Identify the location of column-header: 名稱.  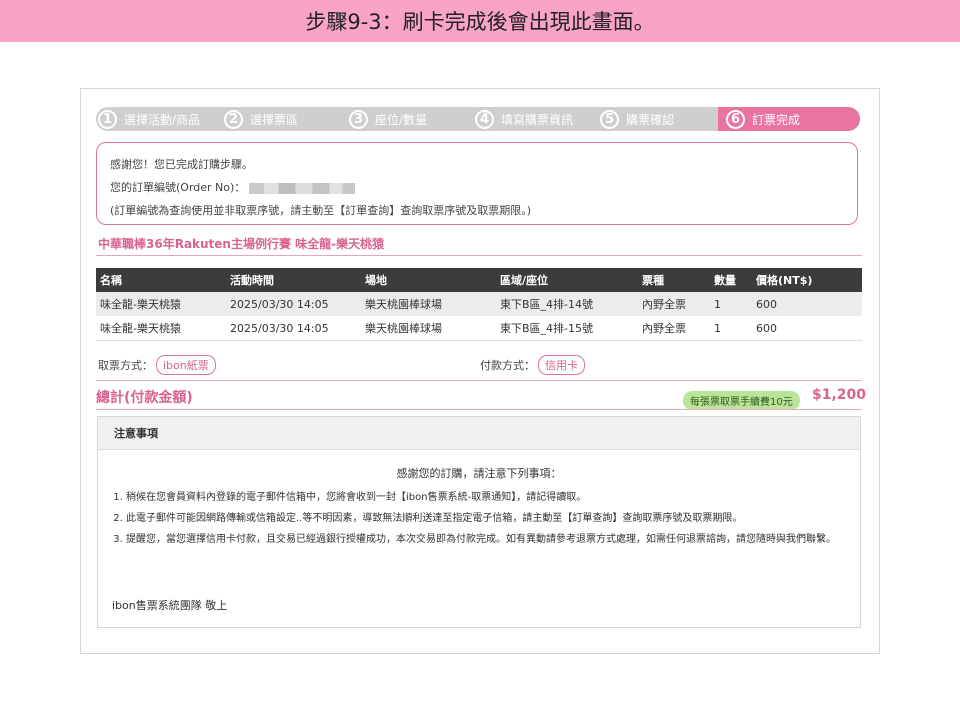
(161, 280).